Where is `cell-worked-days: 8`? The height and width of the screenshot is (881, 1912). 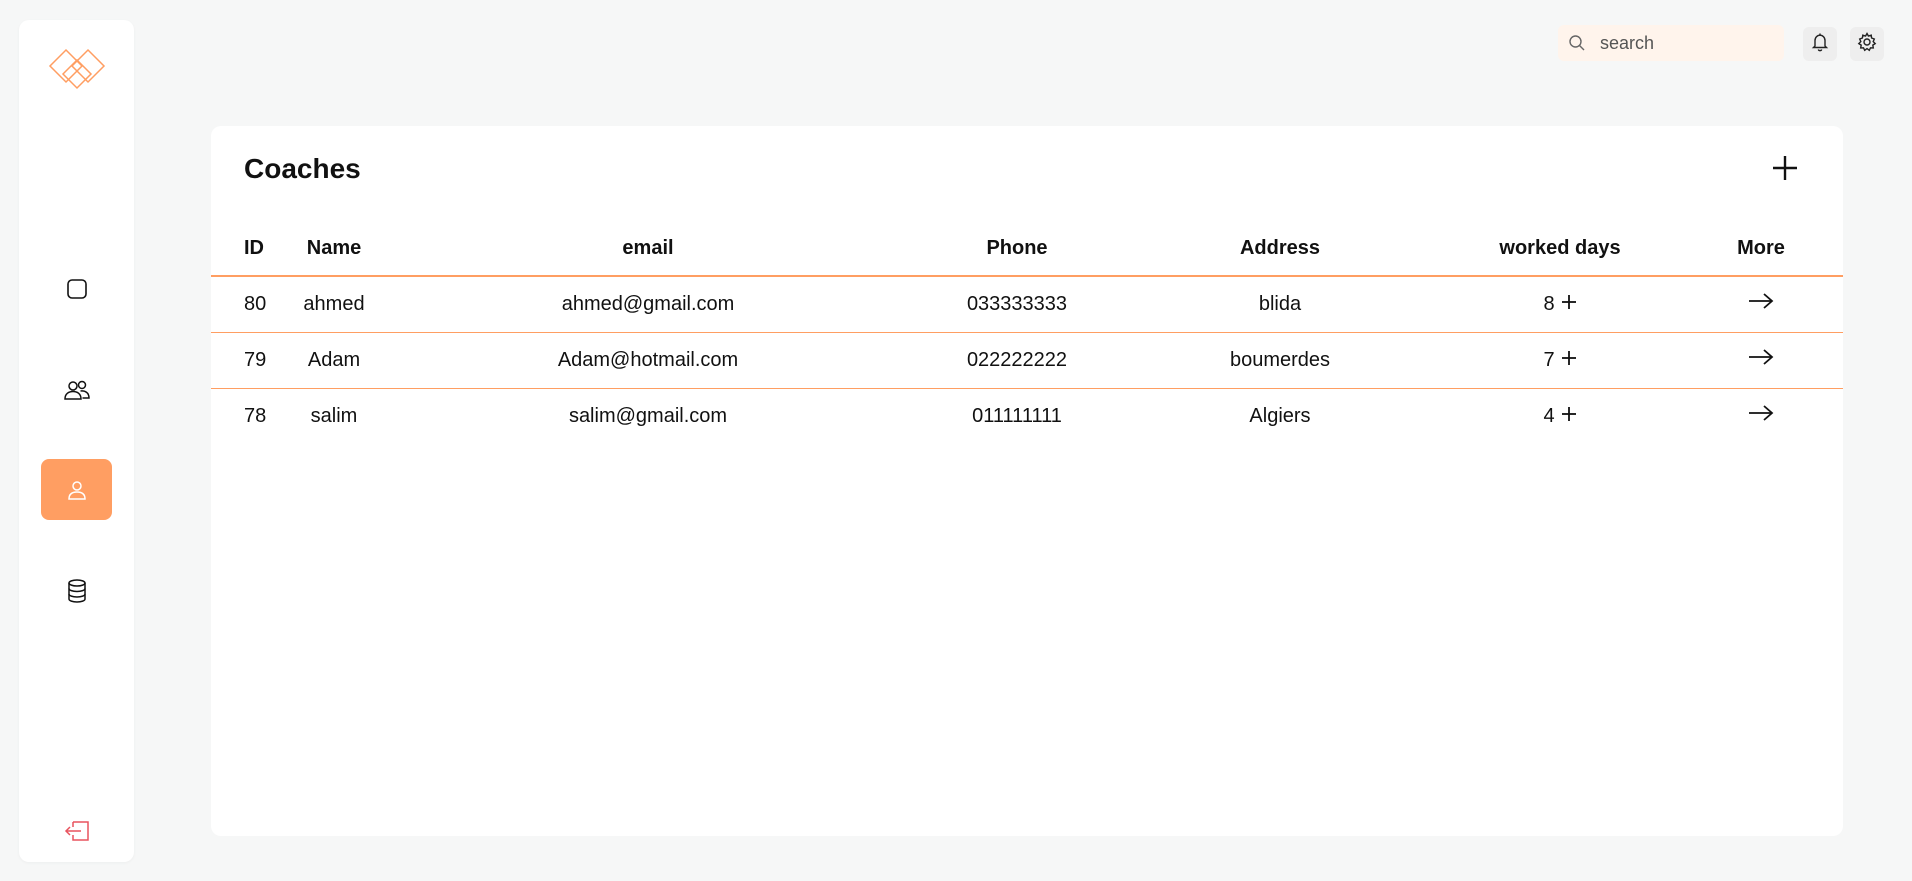
cell-worked-days: 8 is located at coordinates (1560, 304).